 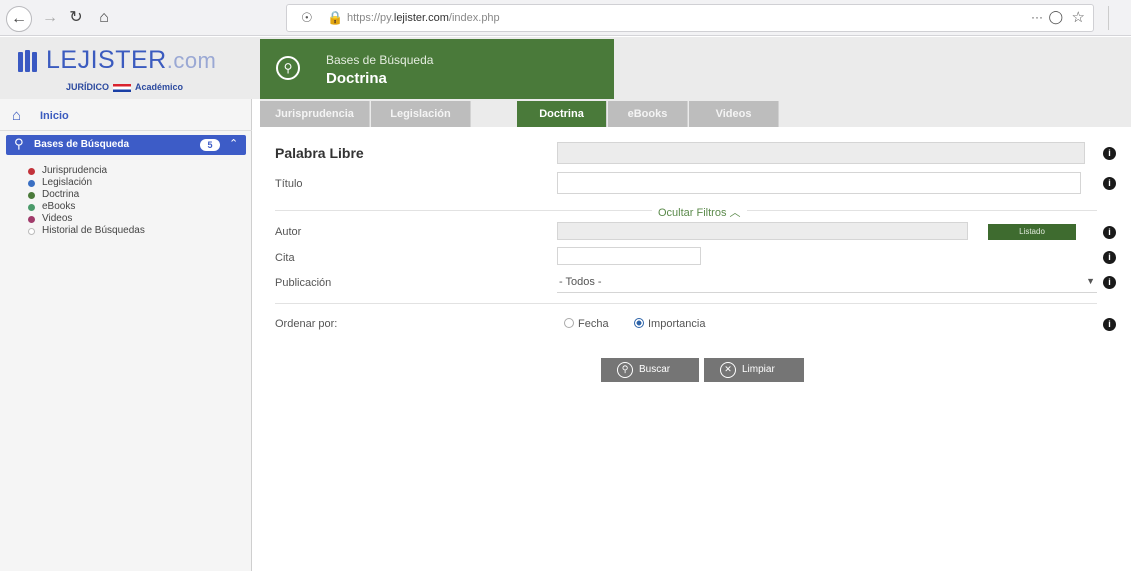 What do you see at coordinates (686, 303) in the screenshot?
I see `order-divider` at bounding box center [686, 303].